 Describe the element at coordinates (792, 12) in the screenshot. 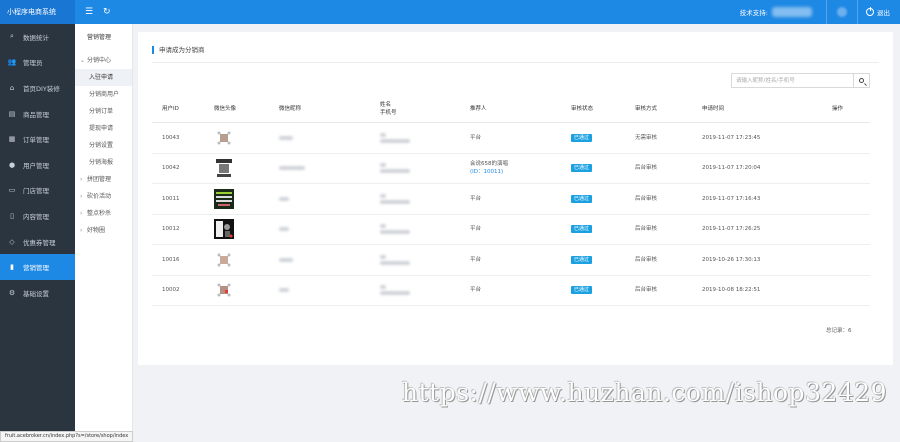

I see `tech-support-value` at that location.